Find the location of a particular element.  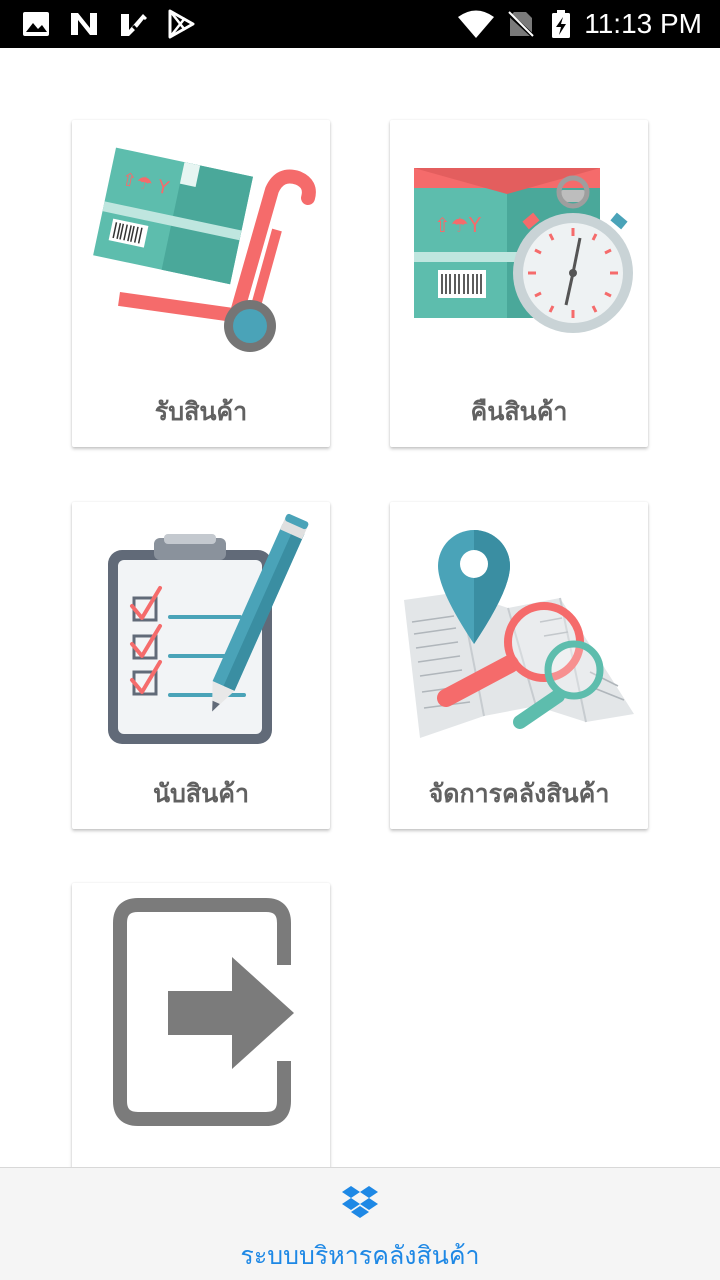

battery-charging-icon is located at coordinates (561, 24).